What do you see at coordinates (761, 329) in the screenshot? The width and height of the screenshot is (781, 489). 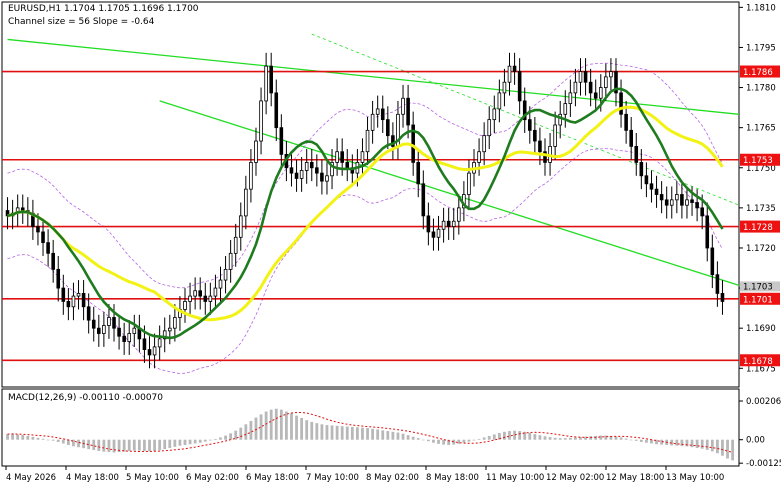 I see `price-tick-label: 1.1690` at bounding box center [761, 329].